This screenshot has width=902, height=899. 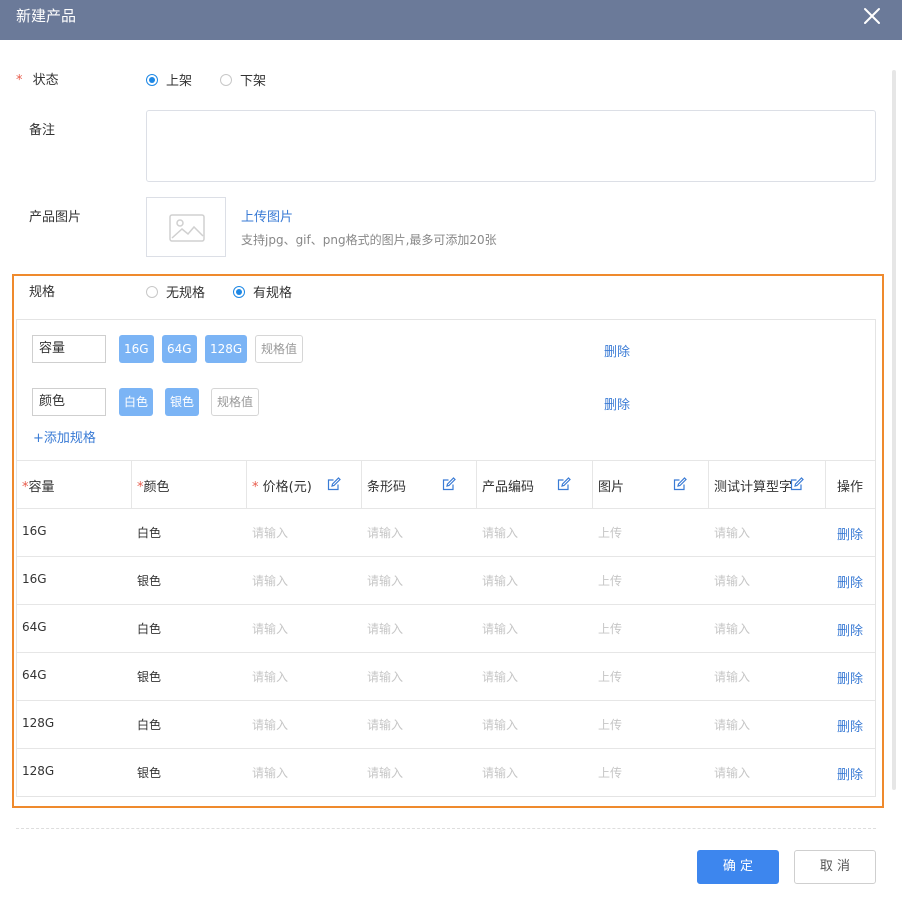 I want to click on spec-radio-none: 无规格, so click(x=175, y=291).